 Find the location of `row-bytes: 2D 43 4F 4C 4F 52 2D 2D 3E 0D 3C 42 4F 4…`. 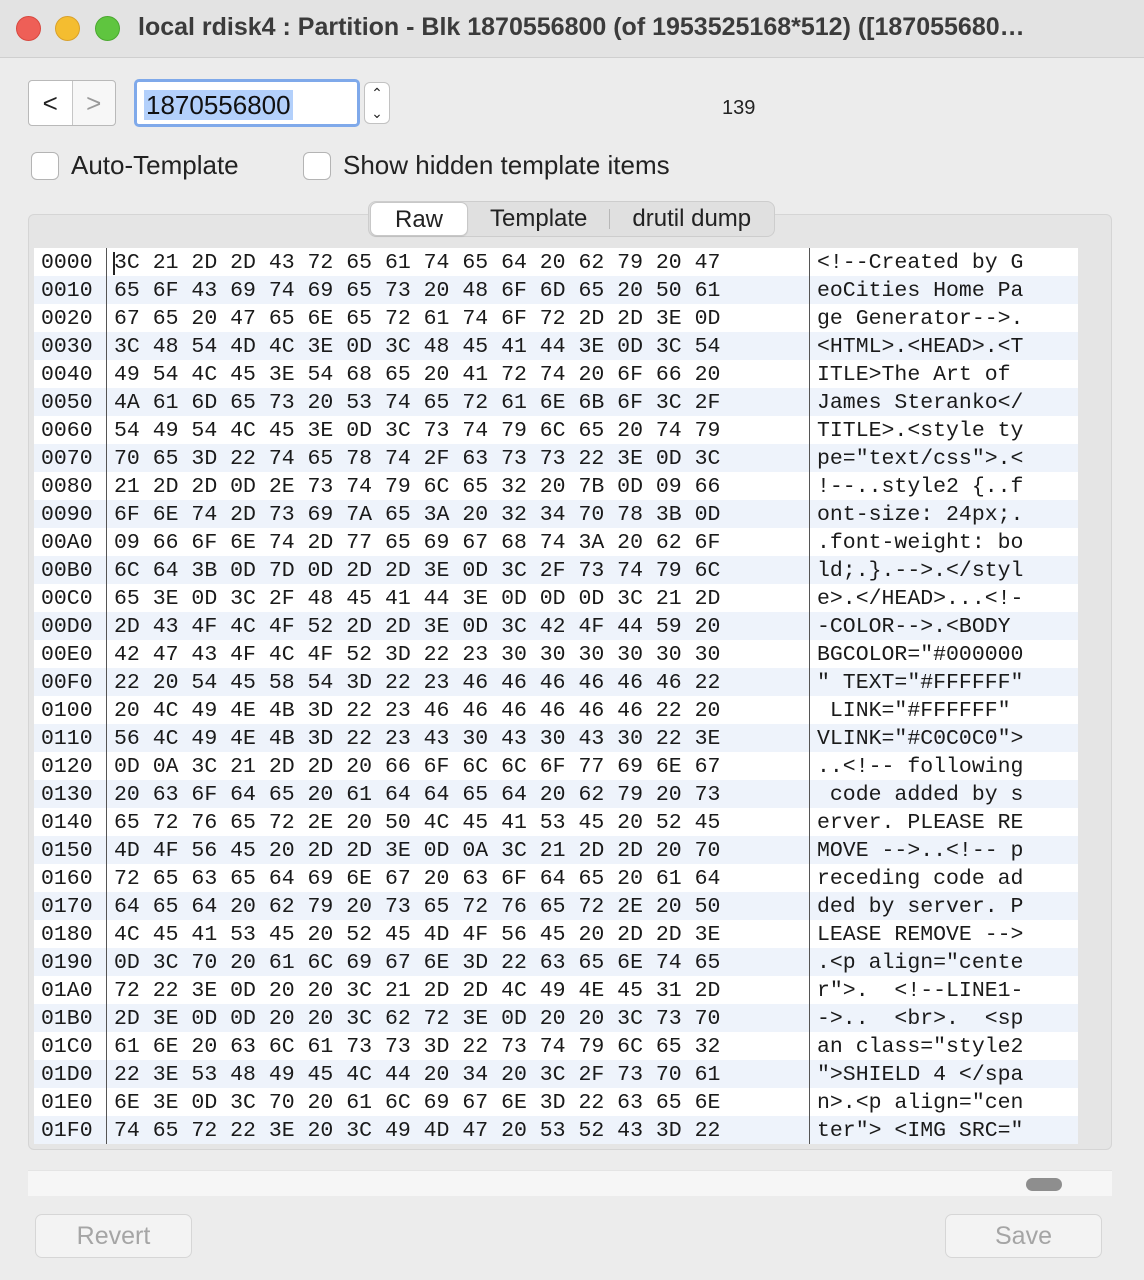

row-bytes: 2D 43 4F 4C 4F 52 2D 2D 3E 0D 3C 42 4F 4… is located at coordinates (417, 627).